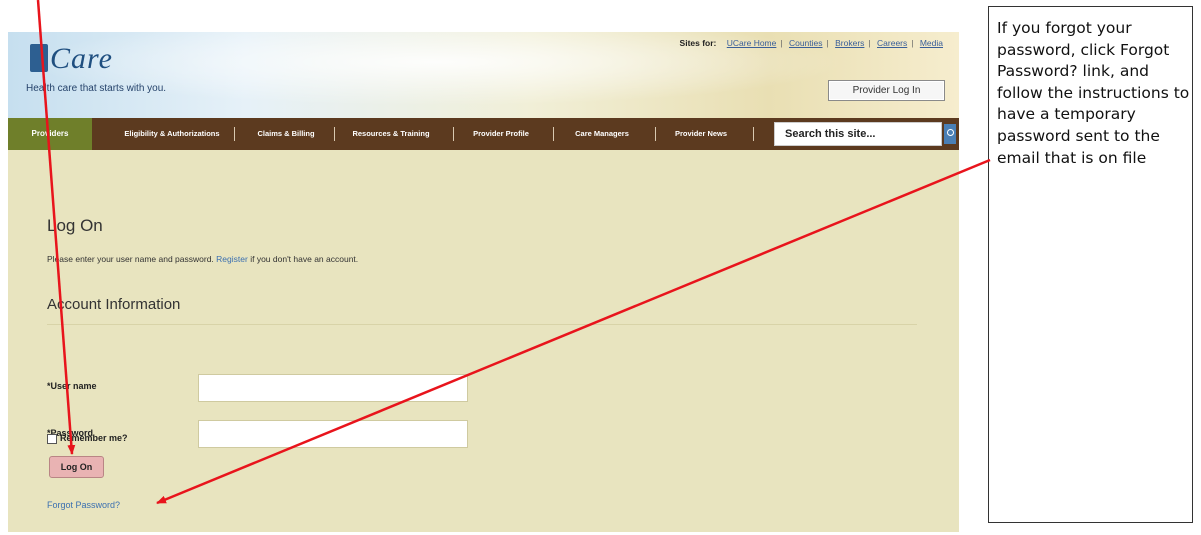 The width and height of the screenshot is (1201, 535). What do you see at coordinates (950, 134) in the screenshot?
I see `search-icon` at bounding box center [950, 134].